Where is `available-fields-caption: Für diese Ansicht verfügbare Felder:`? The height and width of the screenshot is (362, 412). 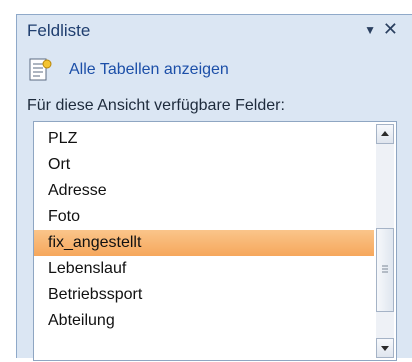 available-fields-caption: Für diese Ansicht verfügbare Felder: is located at coordinates (156, 105).